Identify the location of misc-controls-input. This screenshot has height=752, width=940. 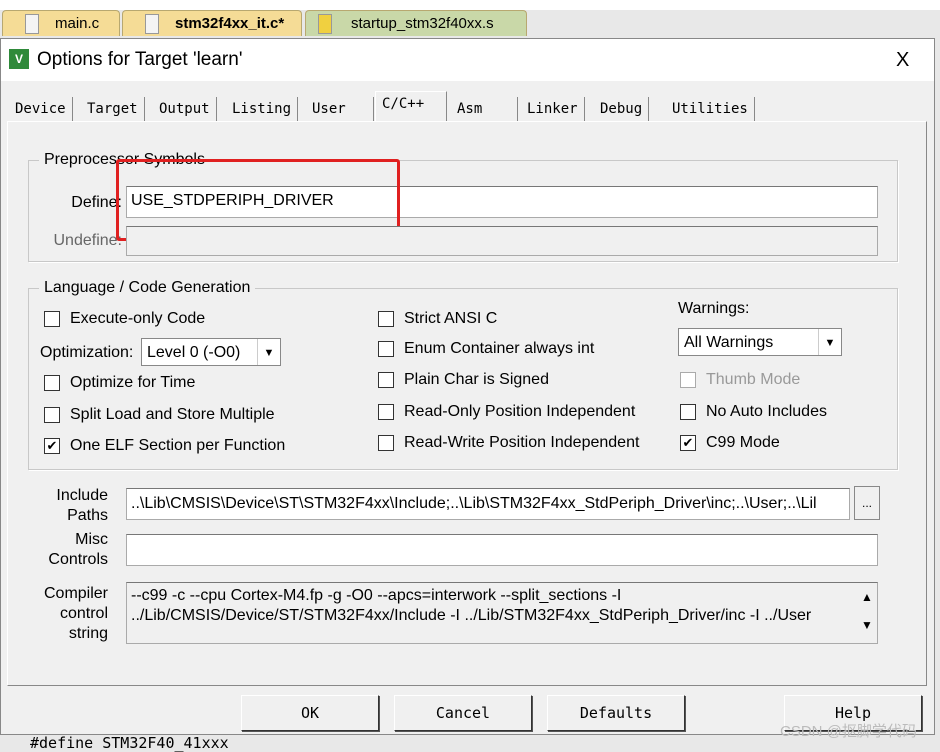
(502, 550).